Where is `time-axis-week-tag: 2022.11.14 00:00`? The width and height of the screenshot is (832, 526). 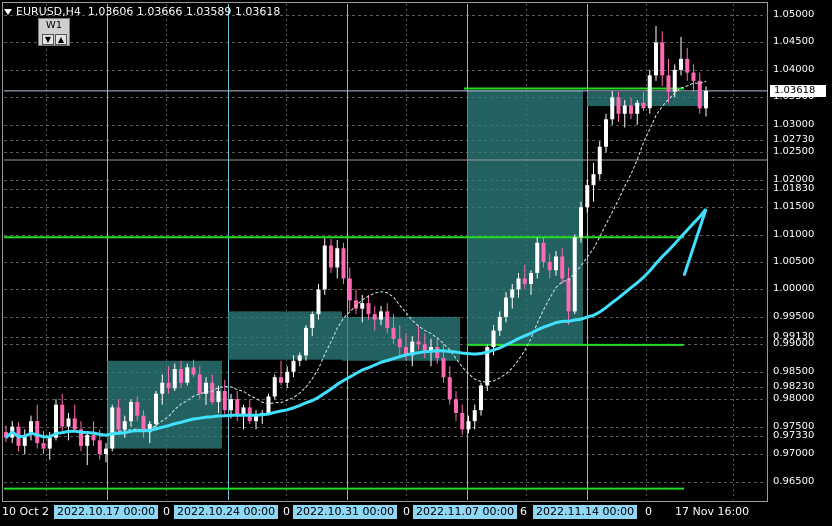
time-axis-week-tag: 2022.11.14 00:00 is located at coordinates (585, 512).